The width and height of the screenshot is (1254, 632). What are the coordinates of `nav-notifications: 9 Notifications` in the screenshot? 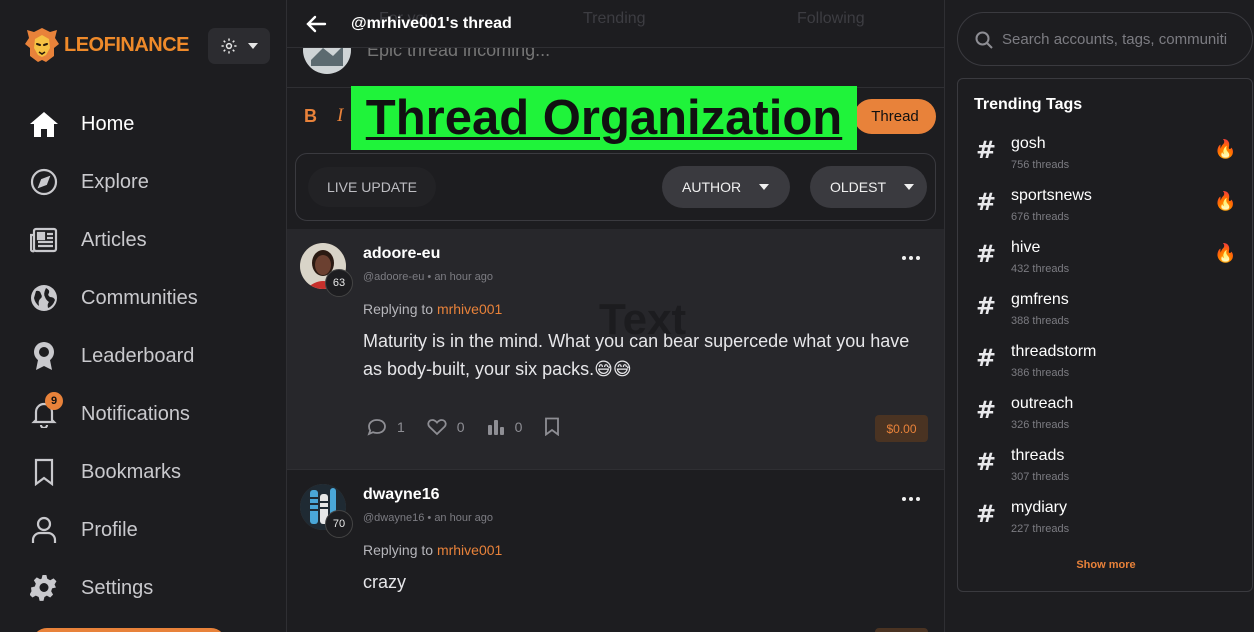 It's located at (143, 414).